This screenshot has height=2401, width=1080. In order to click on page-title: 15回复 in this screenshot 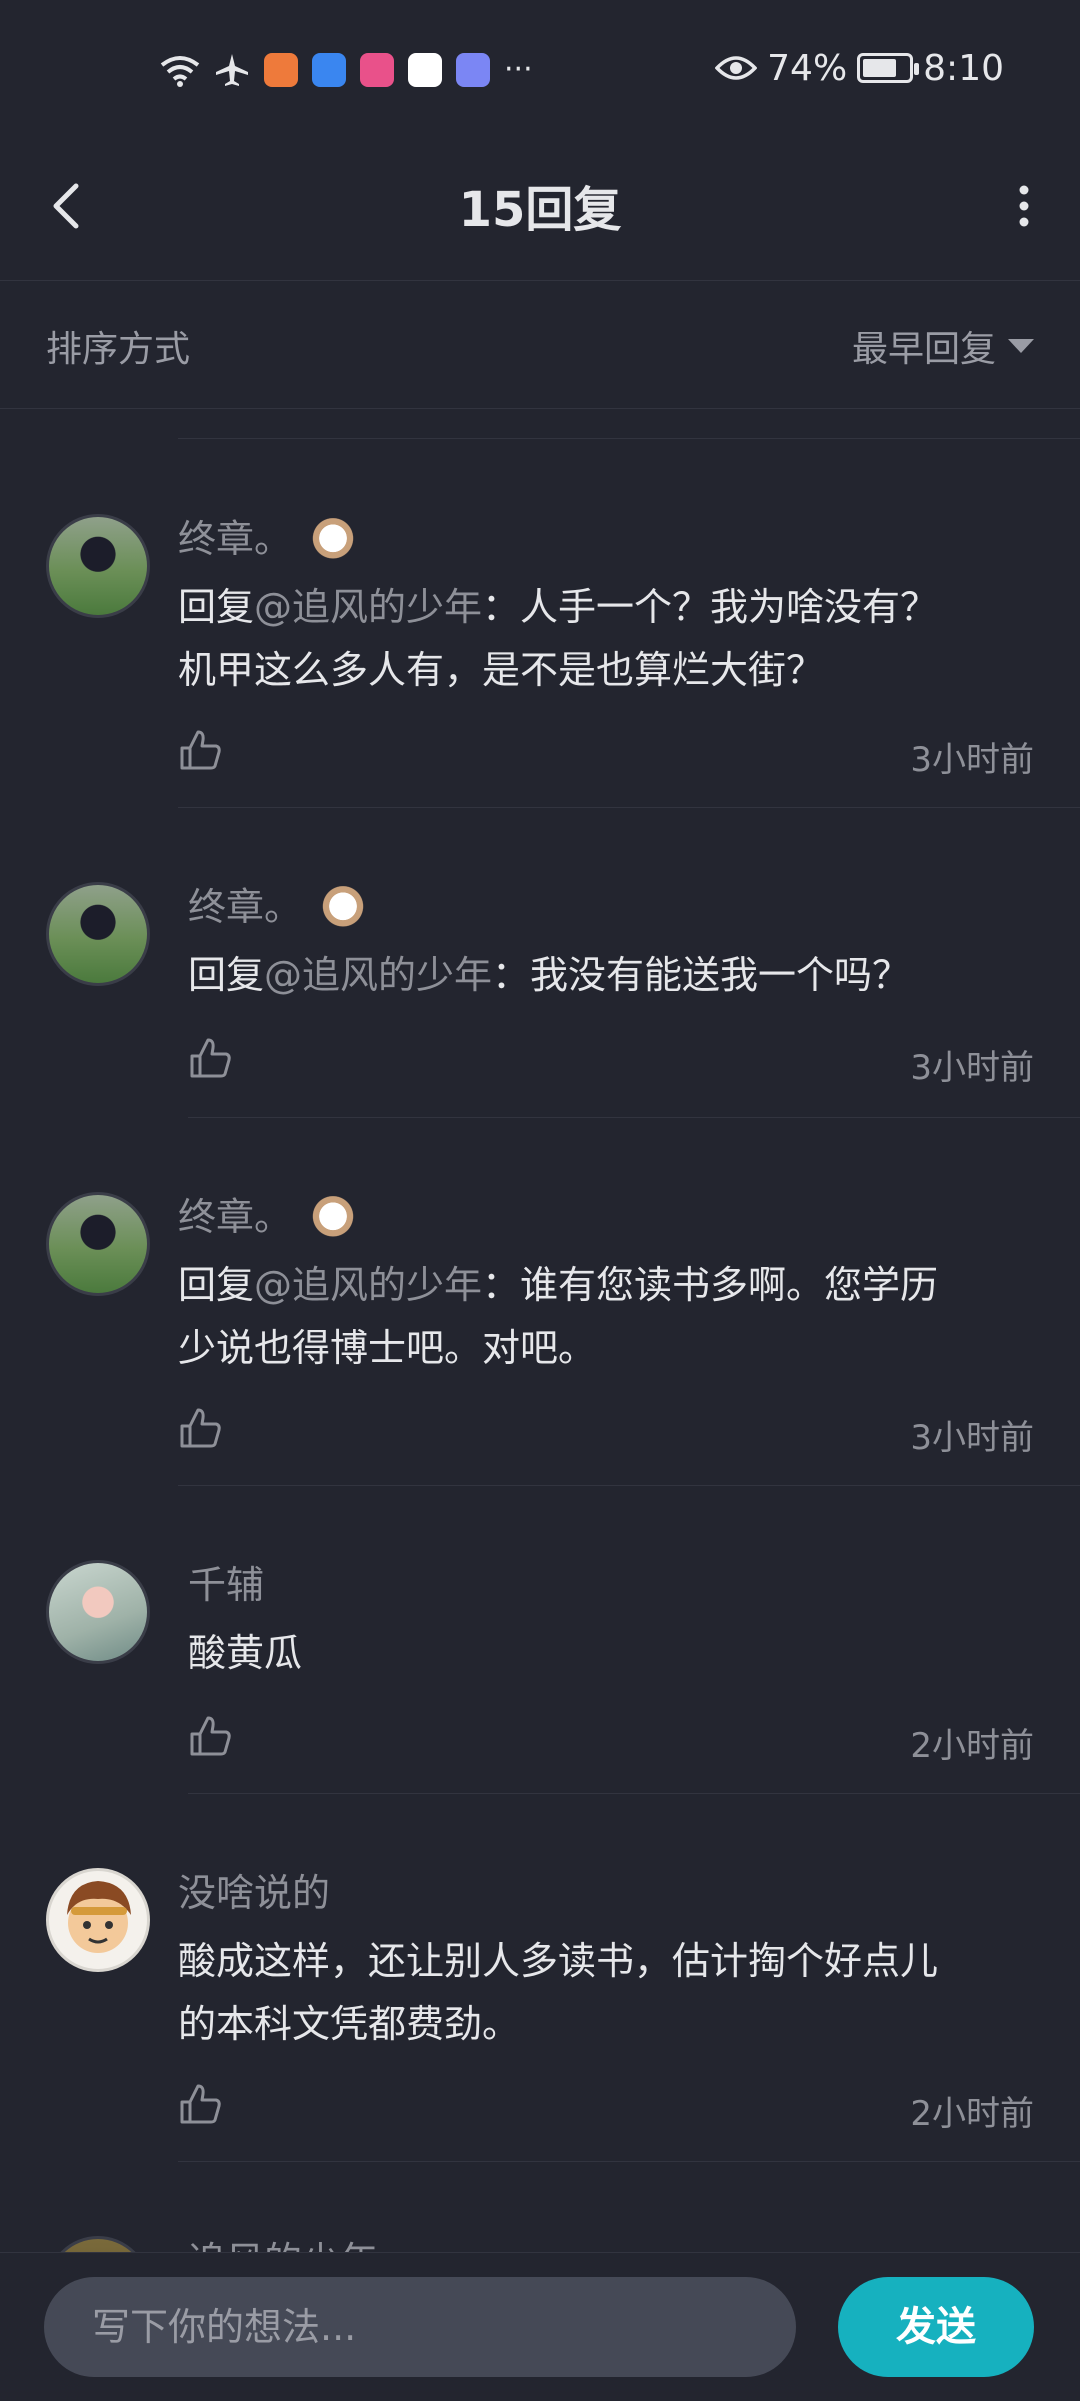, I will do `click(540, 210)`.